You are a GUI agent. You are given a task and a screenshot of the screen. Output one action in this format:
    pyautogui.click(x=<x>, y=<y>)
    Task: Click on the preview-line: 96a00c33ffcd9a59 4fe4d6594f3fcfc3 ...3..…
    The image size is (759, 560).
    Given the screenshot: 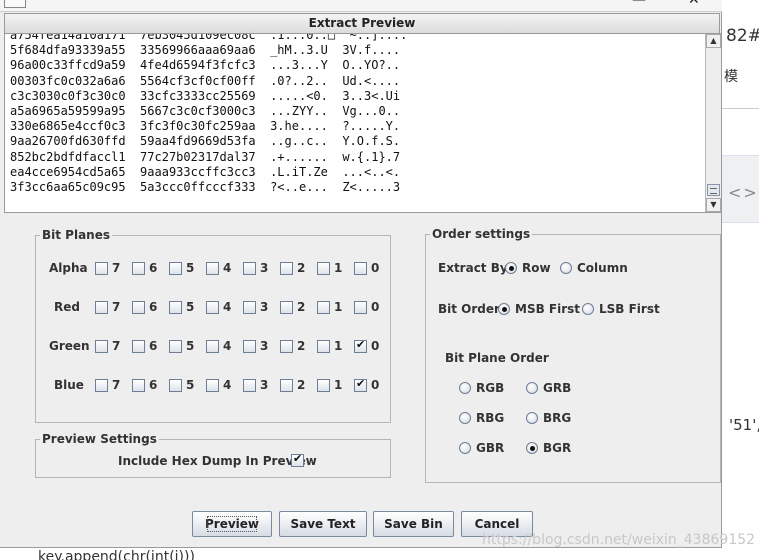 What is the action you would take?
    pyautogui.click(x=205, y=65)
    